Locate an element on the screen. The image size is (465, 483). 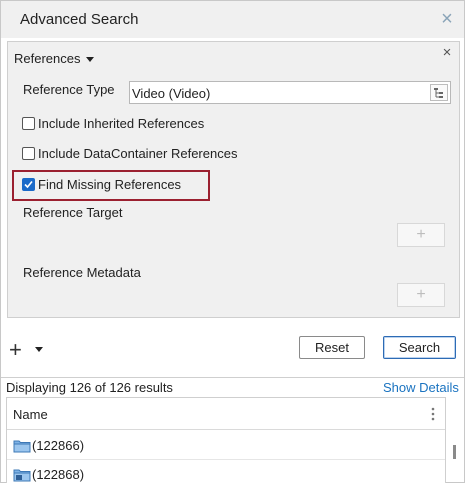
find-missing-checkbox: Find Missing References is located at coordinates (101, 184).